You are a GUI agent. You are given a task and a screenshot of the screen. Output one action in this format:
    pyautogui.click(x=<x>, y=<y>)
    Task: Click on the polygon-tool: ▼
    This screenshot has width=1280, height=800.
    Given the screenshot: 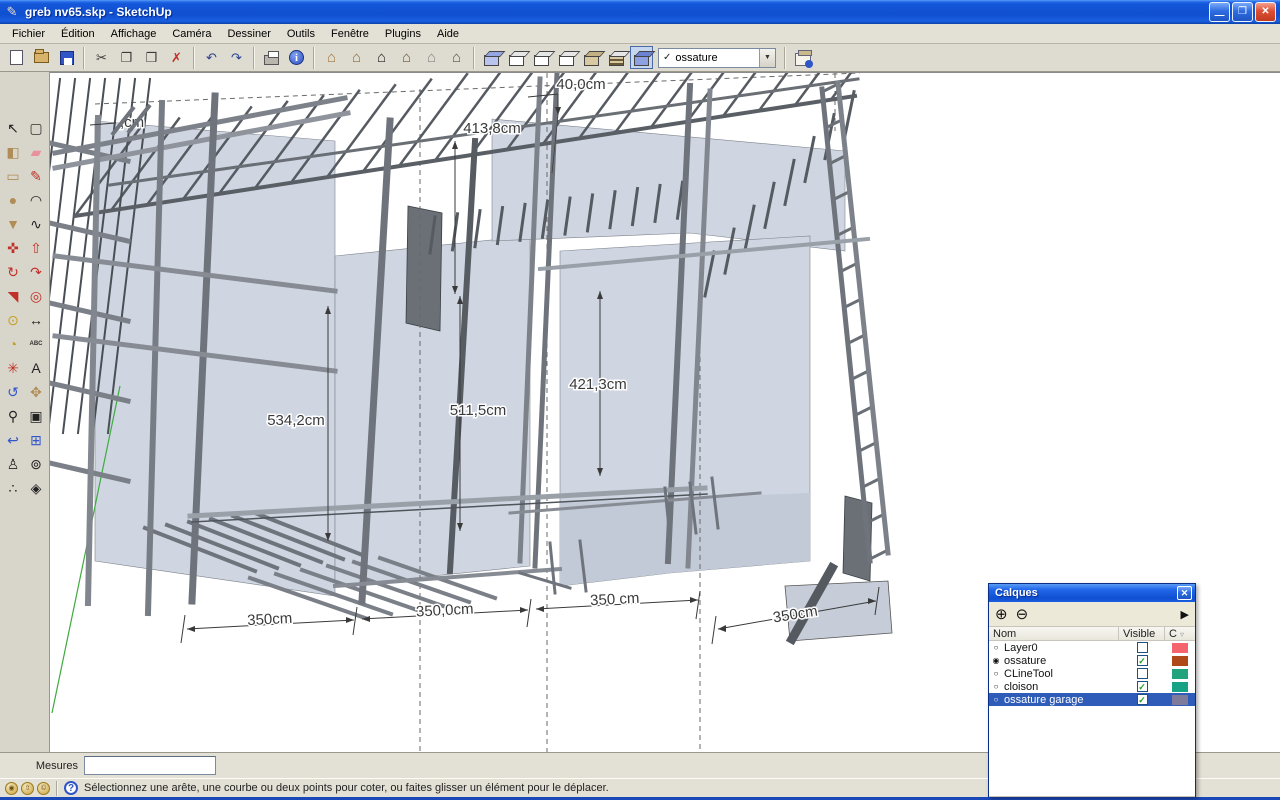 What is the action you would take?
    pyautogui.click(x=13, y=224)
    